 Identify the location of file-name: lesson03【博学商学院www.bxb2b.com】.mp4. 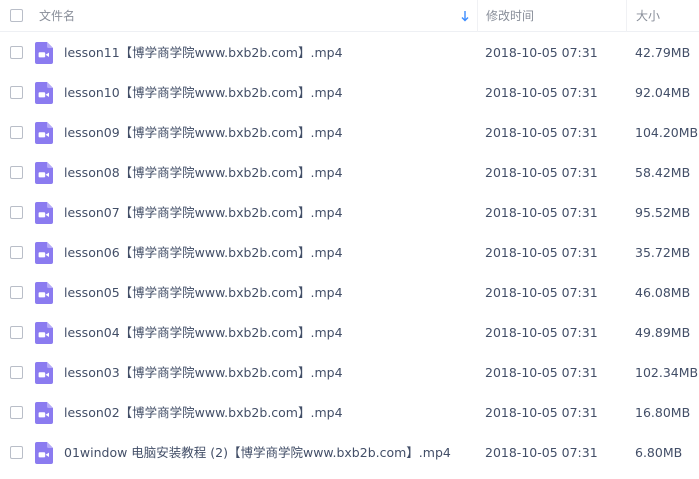
(203, 373).